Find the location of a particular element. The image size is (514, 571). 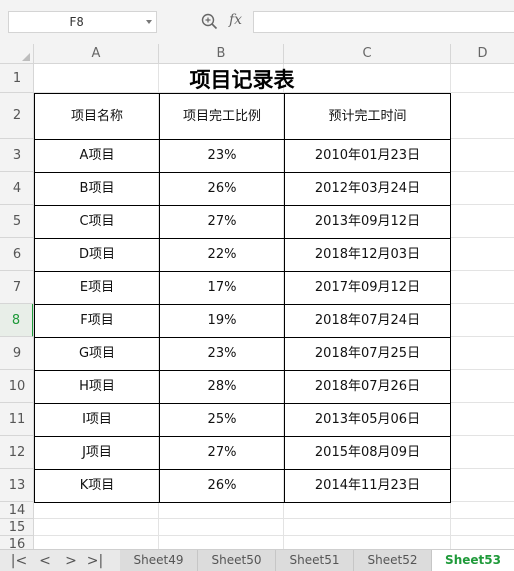

table-cell: J项目 is located at coordinates (97, 453).